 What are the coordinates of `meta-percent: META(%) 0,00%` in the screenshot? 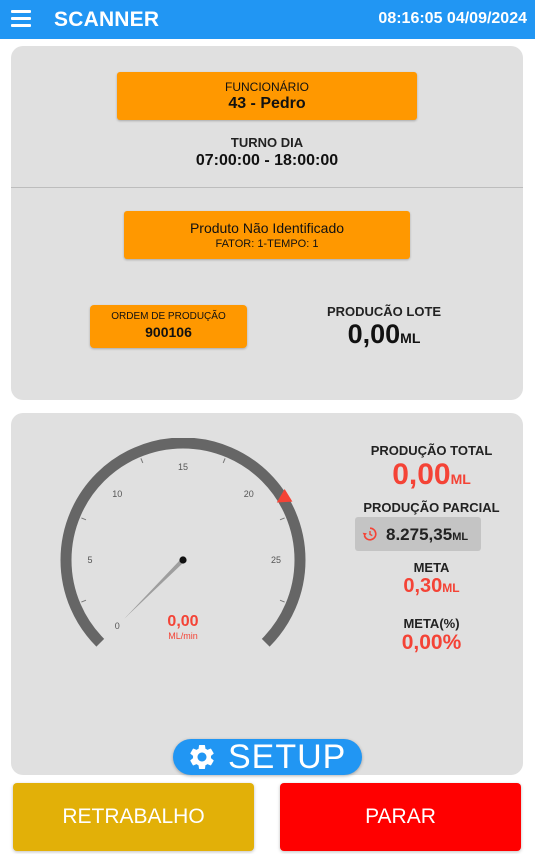 It's located at (431, 635).